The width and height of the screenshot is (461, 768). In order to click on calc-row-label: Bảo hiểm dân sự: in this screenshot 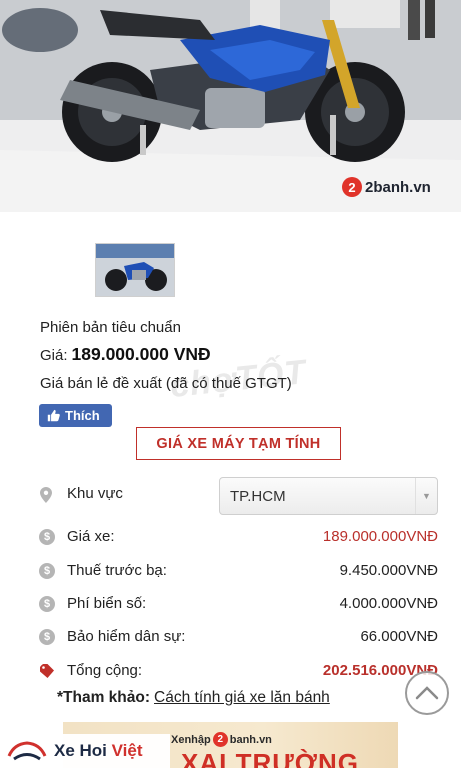, I will do `click(126, 636)`.